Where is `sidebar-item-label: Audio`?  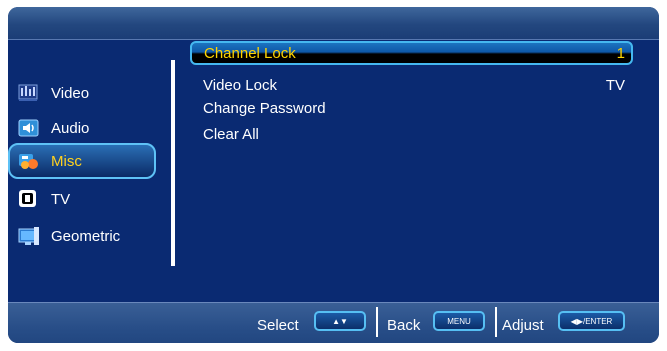
sidebar-item-label: Audio is located at coordinates (70, 128).